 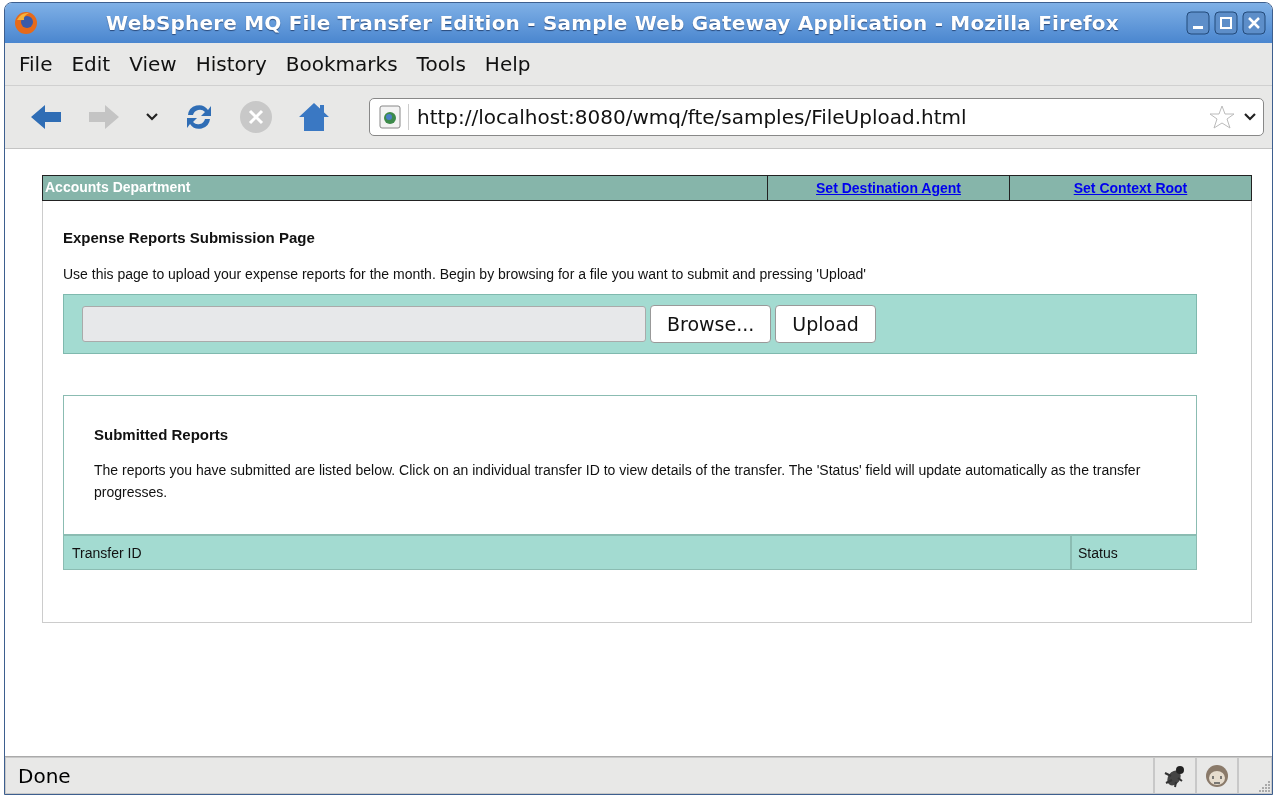 What do you see at coordinates (441, 64) in the screenshot?
I see `menu-item: Tools` at bounding box center [441, 64].